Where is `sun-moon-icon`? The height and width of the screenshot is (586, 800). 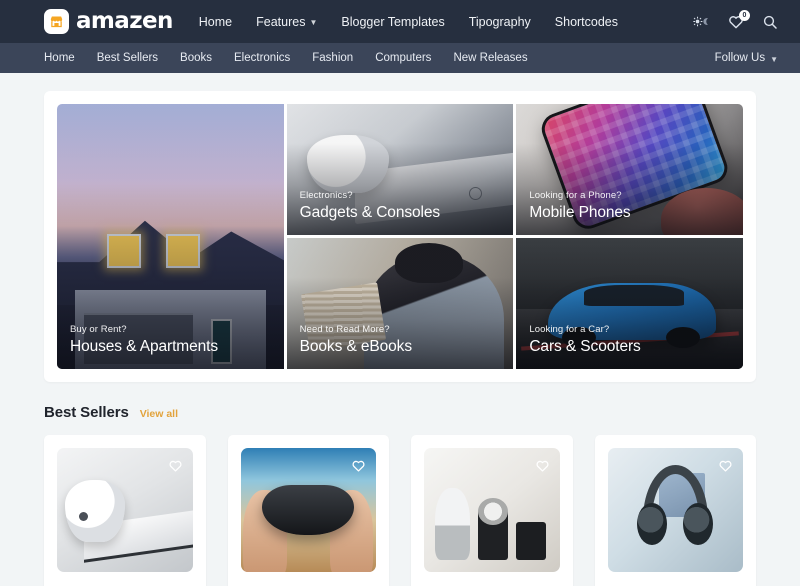 sun-moon-icon is located at coordinates (701, 21).